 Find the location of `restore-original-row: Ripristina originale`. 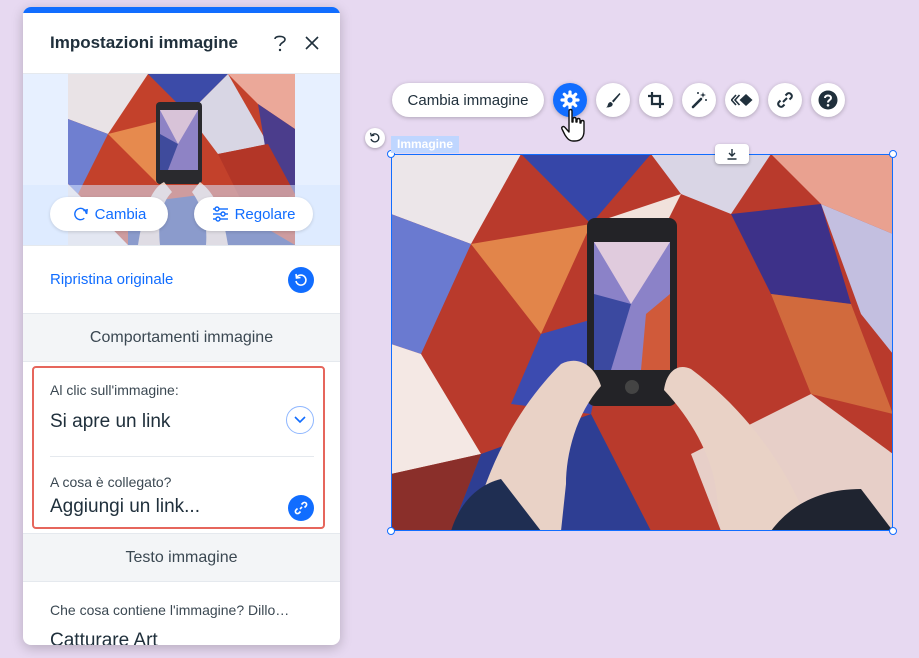

restore-original-row: Ripristina originale is located at coordinates (181, 280).